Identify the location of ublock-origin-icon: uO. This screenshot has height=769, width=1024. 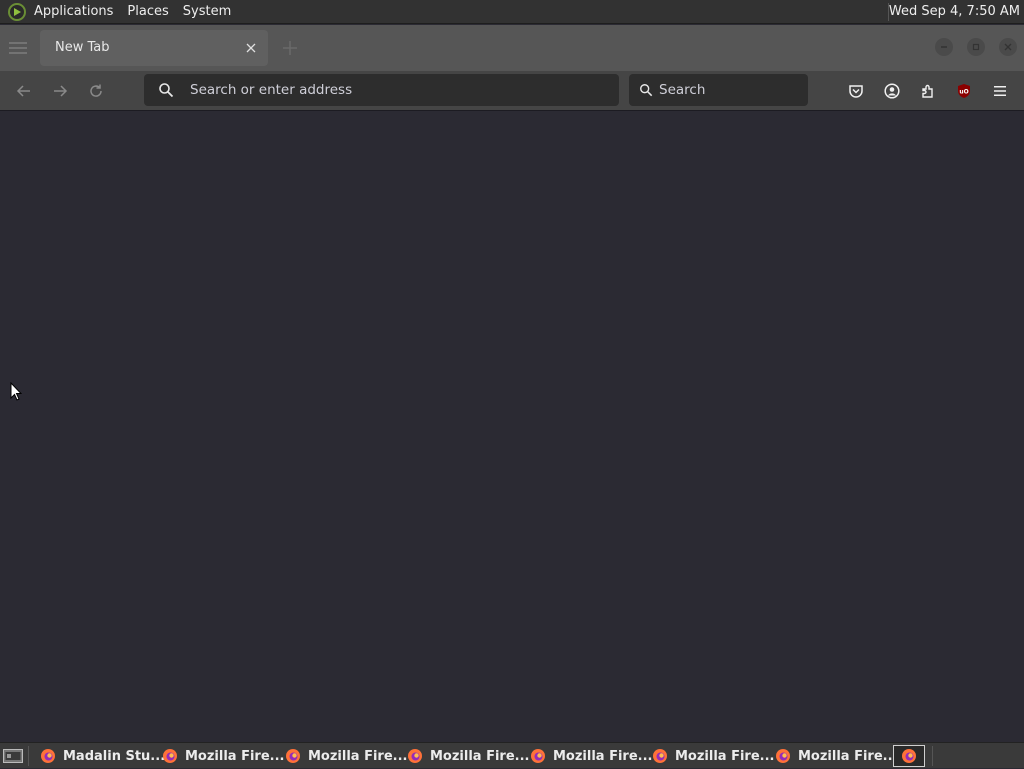
(964, 91).